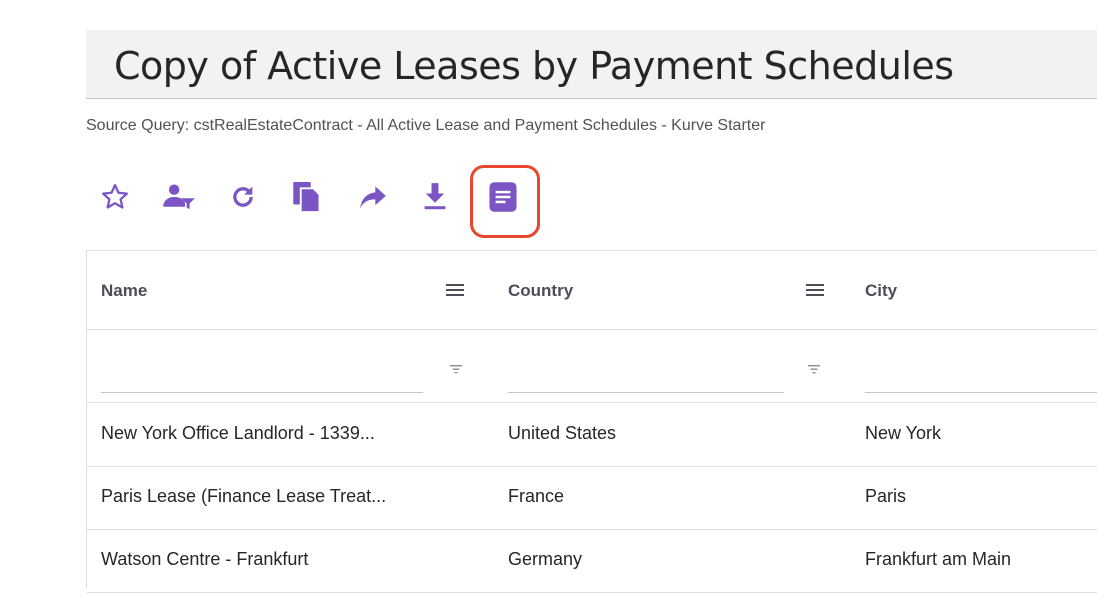 The image size is (1097, 593). Describe the element at coordinates (435, 197) in the screenshot. I see `download-icon` at that location.